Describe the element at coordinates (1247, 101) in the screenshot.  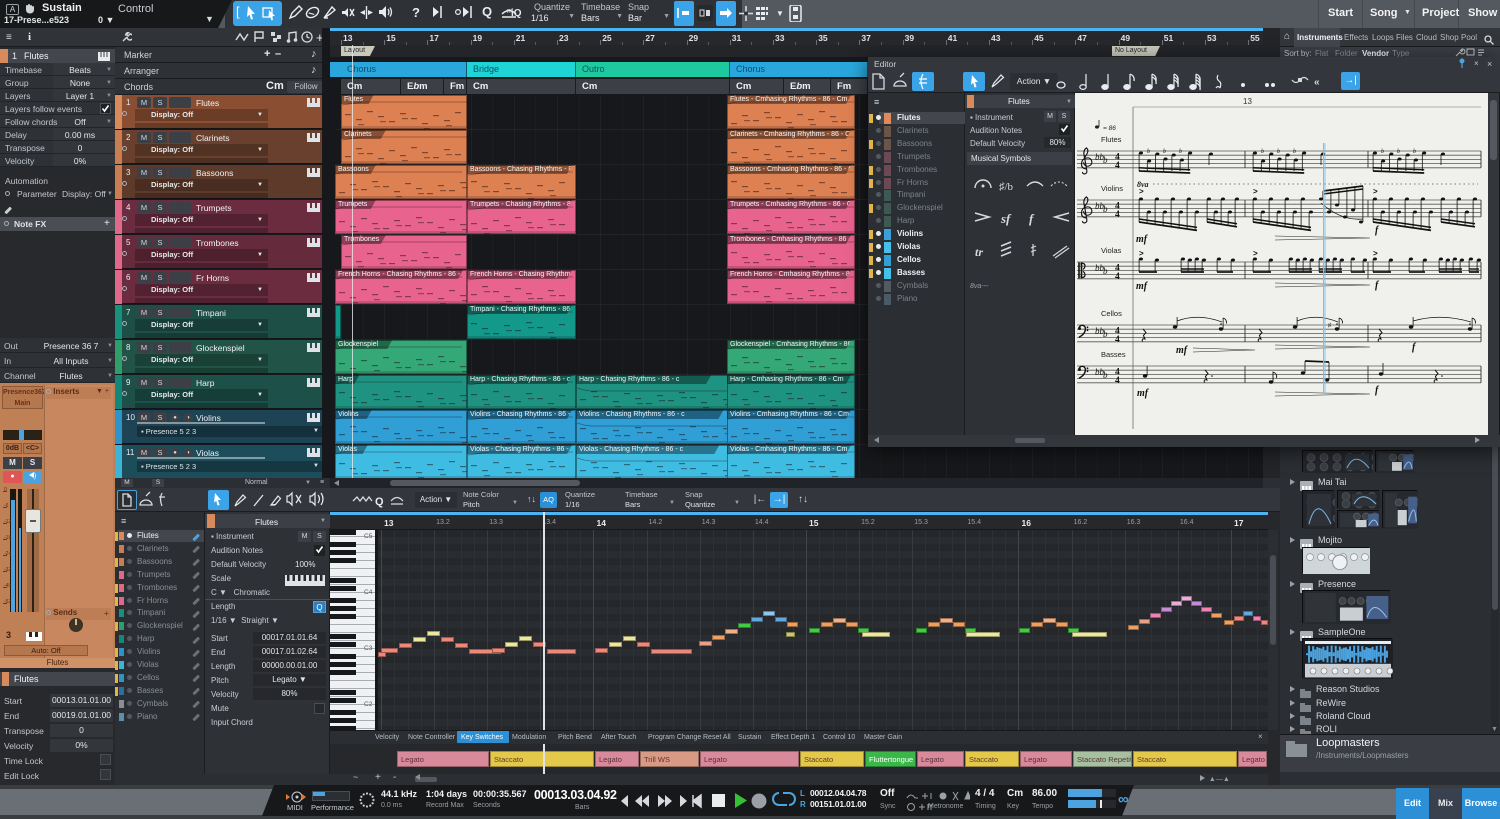
I see `svg-text: 13` at that location.